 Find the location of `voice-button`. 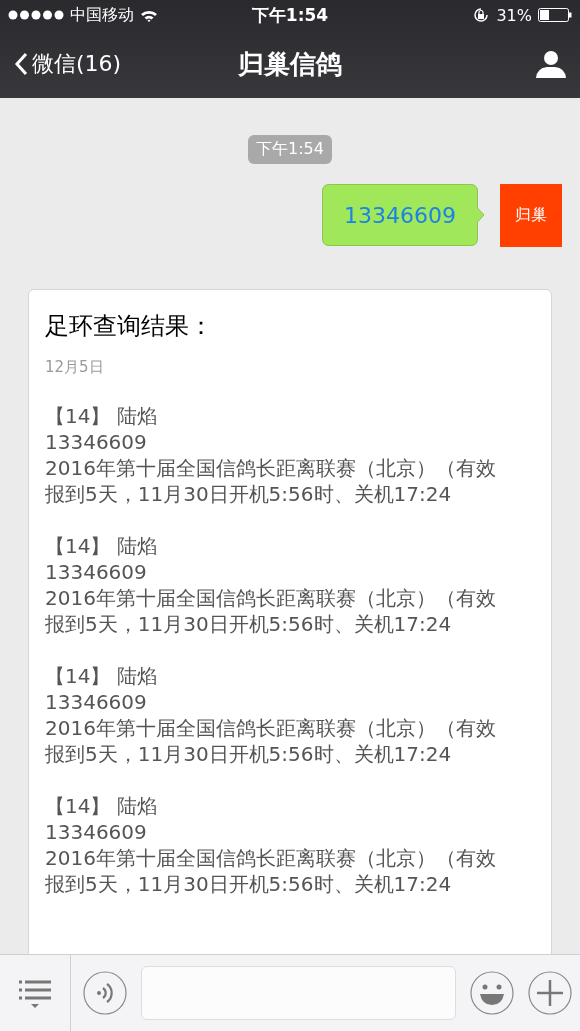

voice-button is located at coordinates (105, 993).